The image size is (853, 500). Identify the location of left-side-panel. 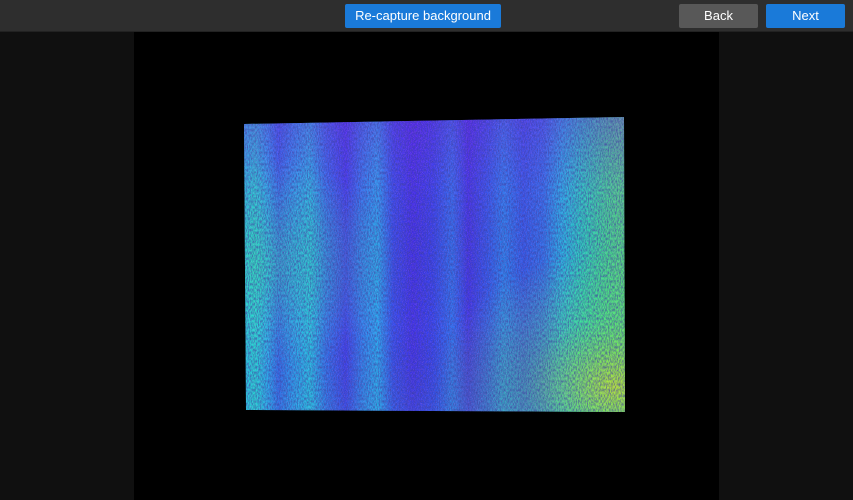
(67, 266).